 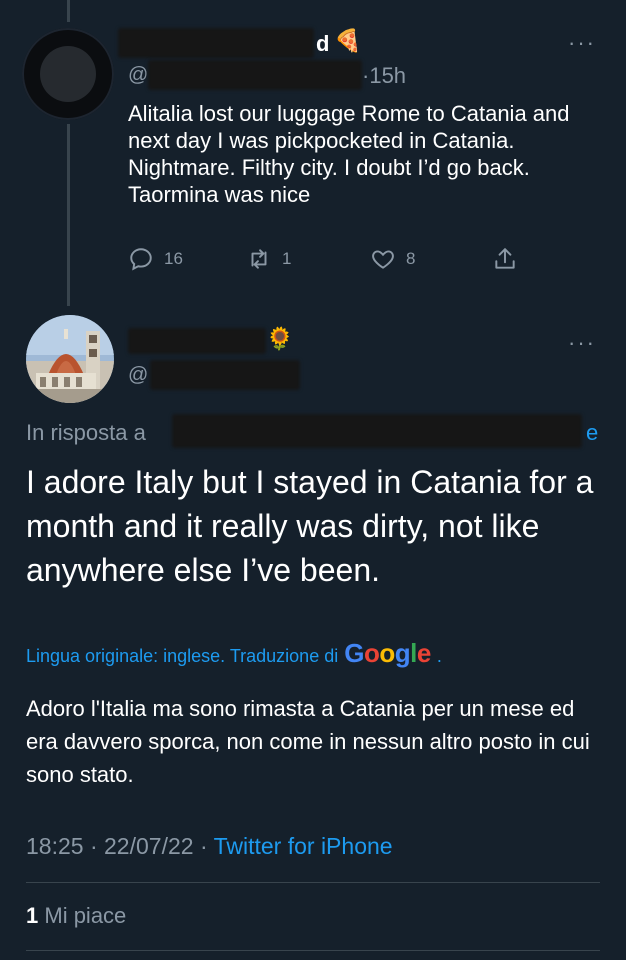 I want to click on in-reply-to-tail: e, so click(x=592, y=432).